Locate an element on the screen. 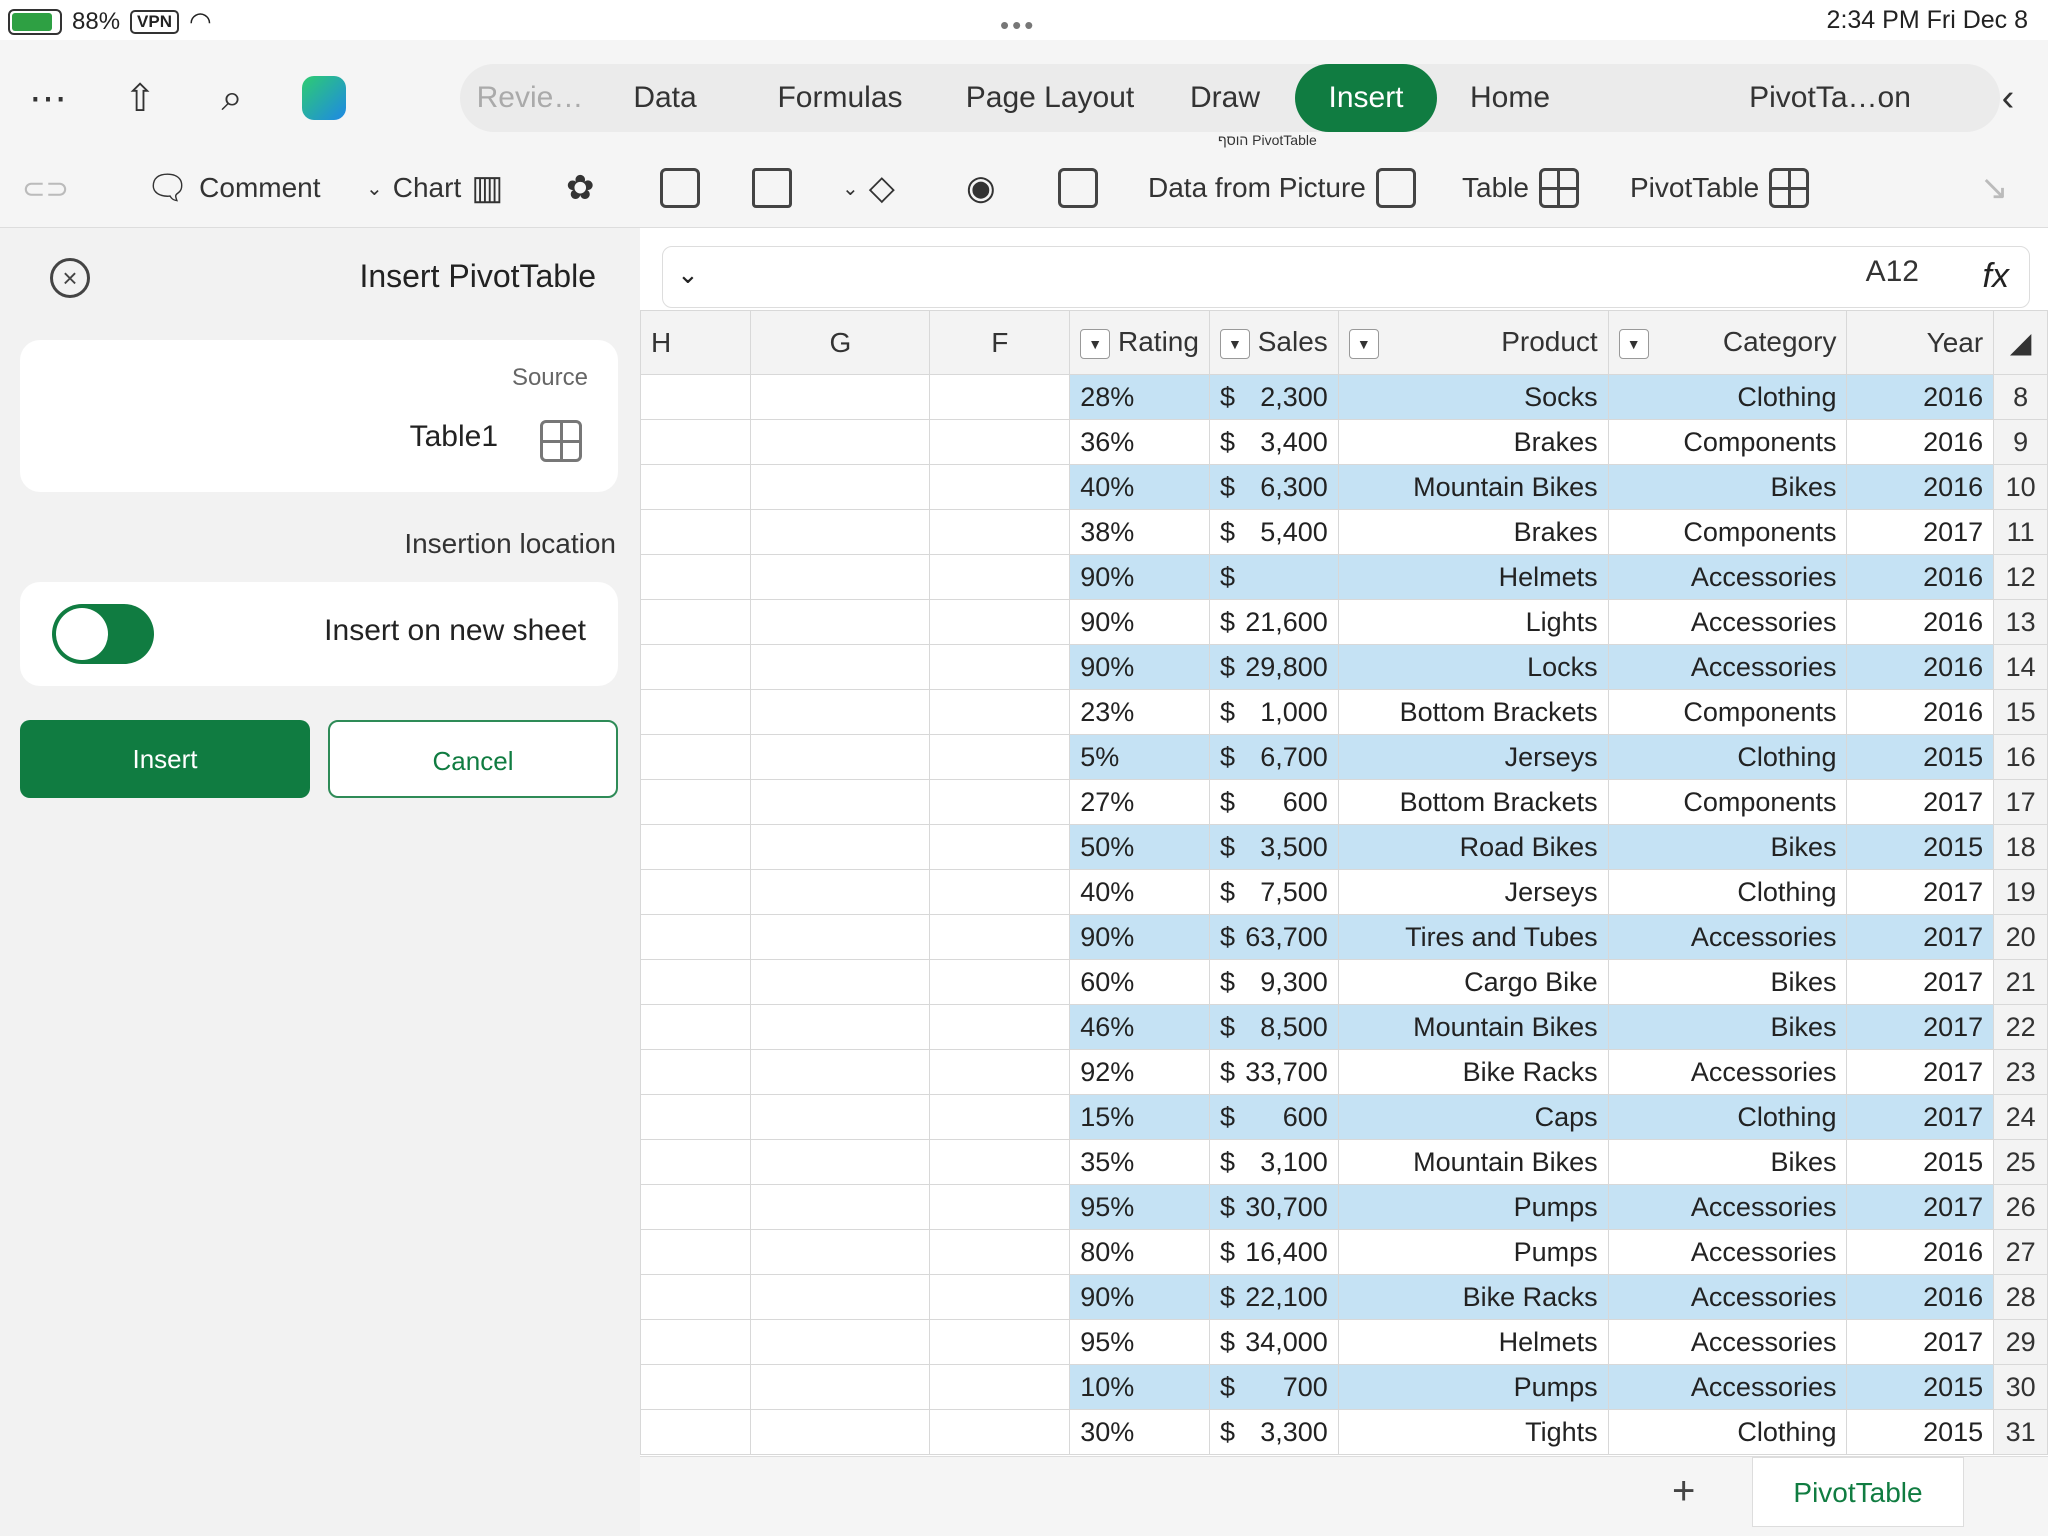  chevron-down-icon: ⌄ is located at coordinates (688, 274).